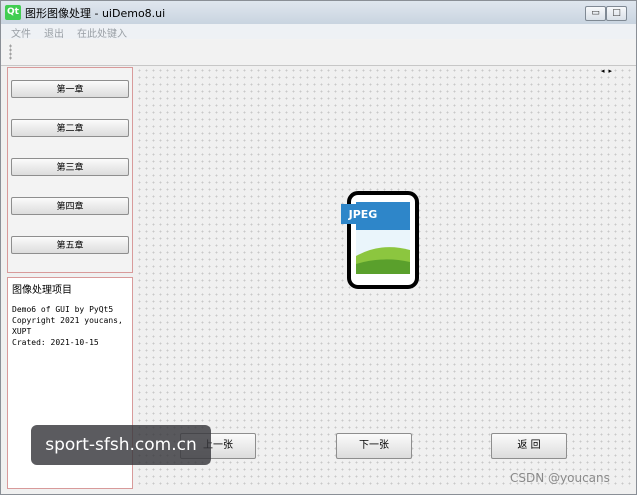 Image resolution: width=637 pixels, height=495 pixels. What do you see at coordinates (21, 32) in the screenshot?
I see `menu-file: 文件` at bounding box center [21, 32].